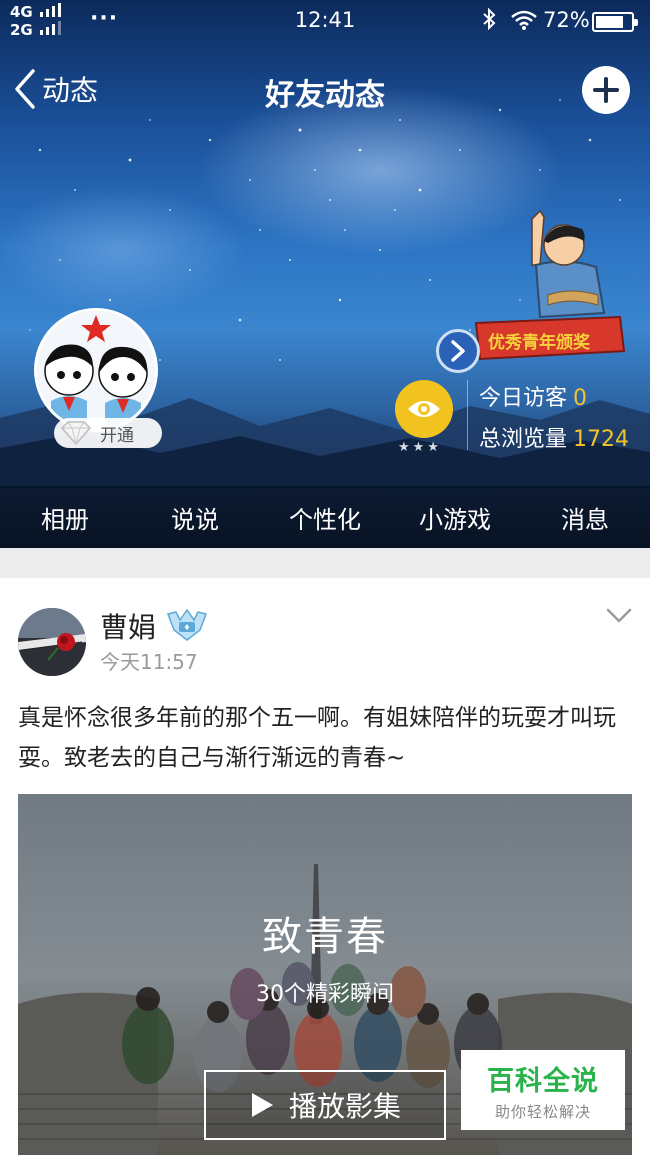 This screenshot has height=1155, width=650. I want to click on eye-icon, so click(424, 409).